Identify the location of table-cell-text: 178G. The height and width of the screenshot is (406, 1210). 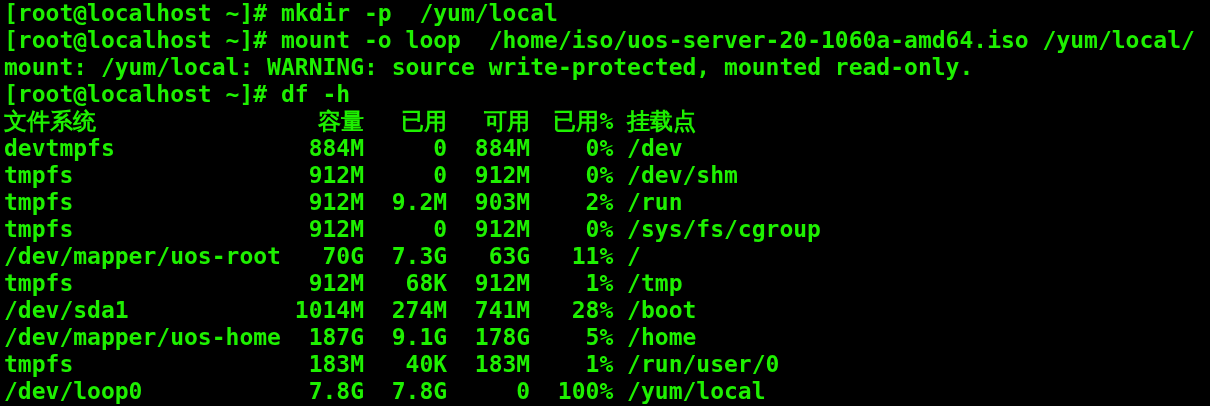
(502, 337).